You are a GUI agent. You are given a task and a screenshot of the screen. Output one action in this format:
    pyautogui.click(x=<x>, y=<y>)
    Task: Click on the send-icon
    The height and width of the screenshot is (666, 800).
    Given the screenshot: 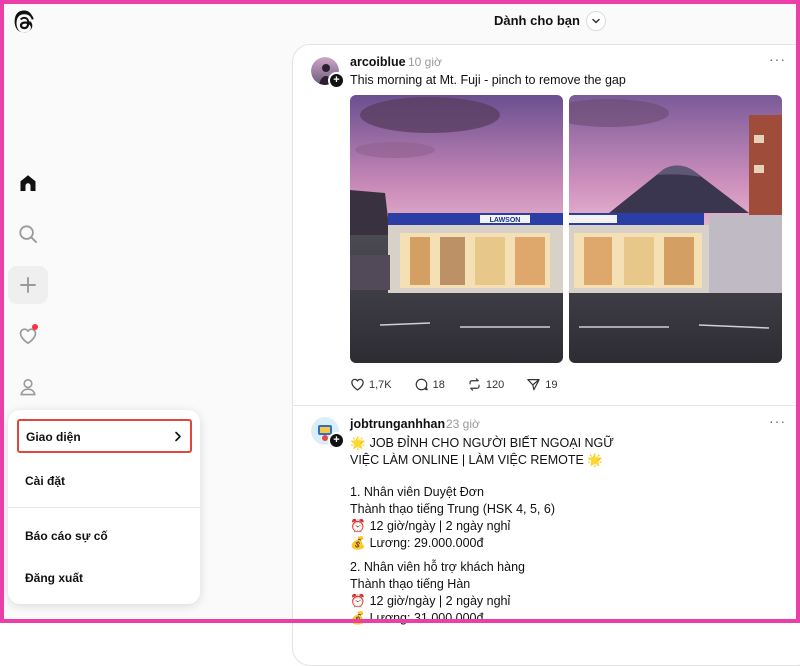 What is the action you would take?
    pyautogui.click(x=533, y=385)
    